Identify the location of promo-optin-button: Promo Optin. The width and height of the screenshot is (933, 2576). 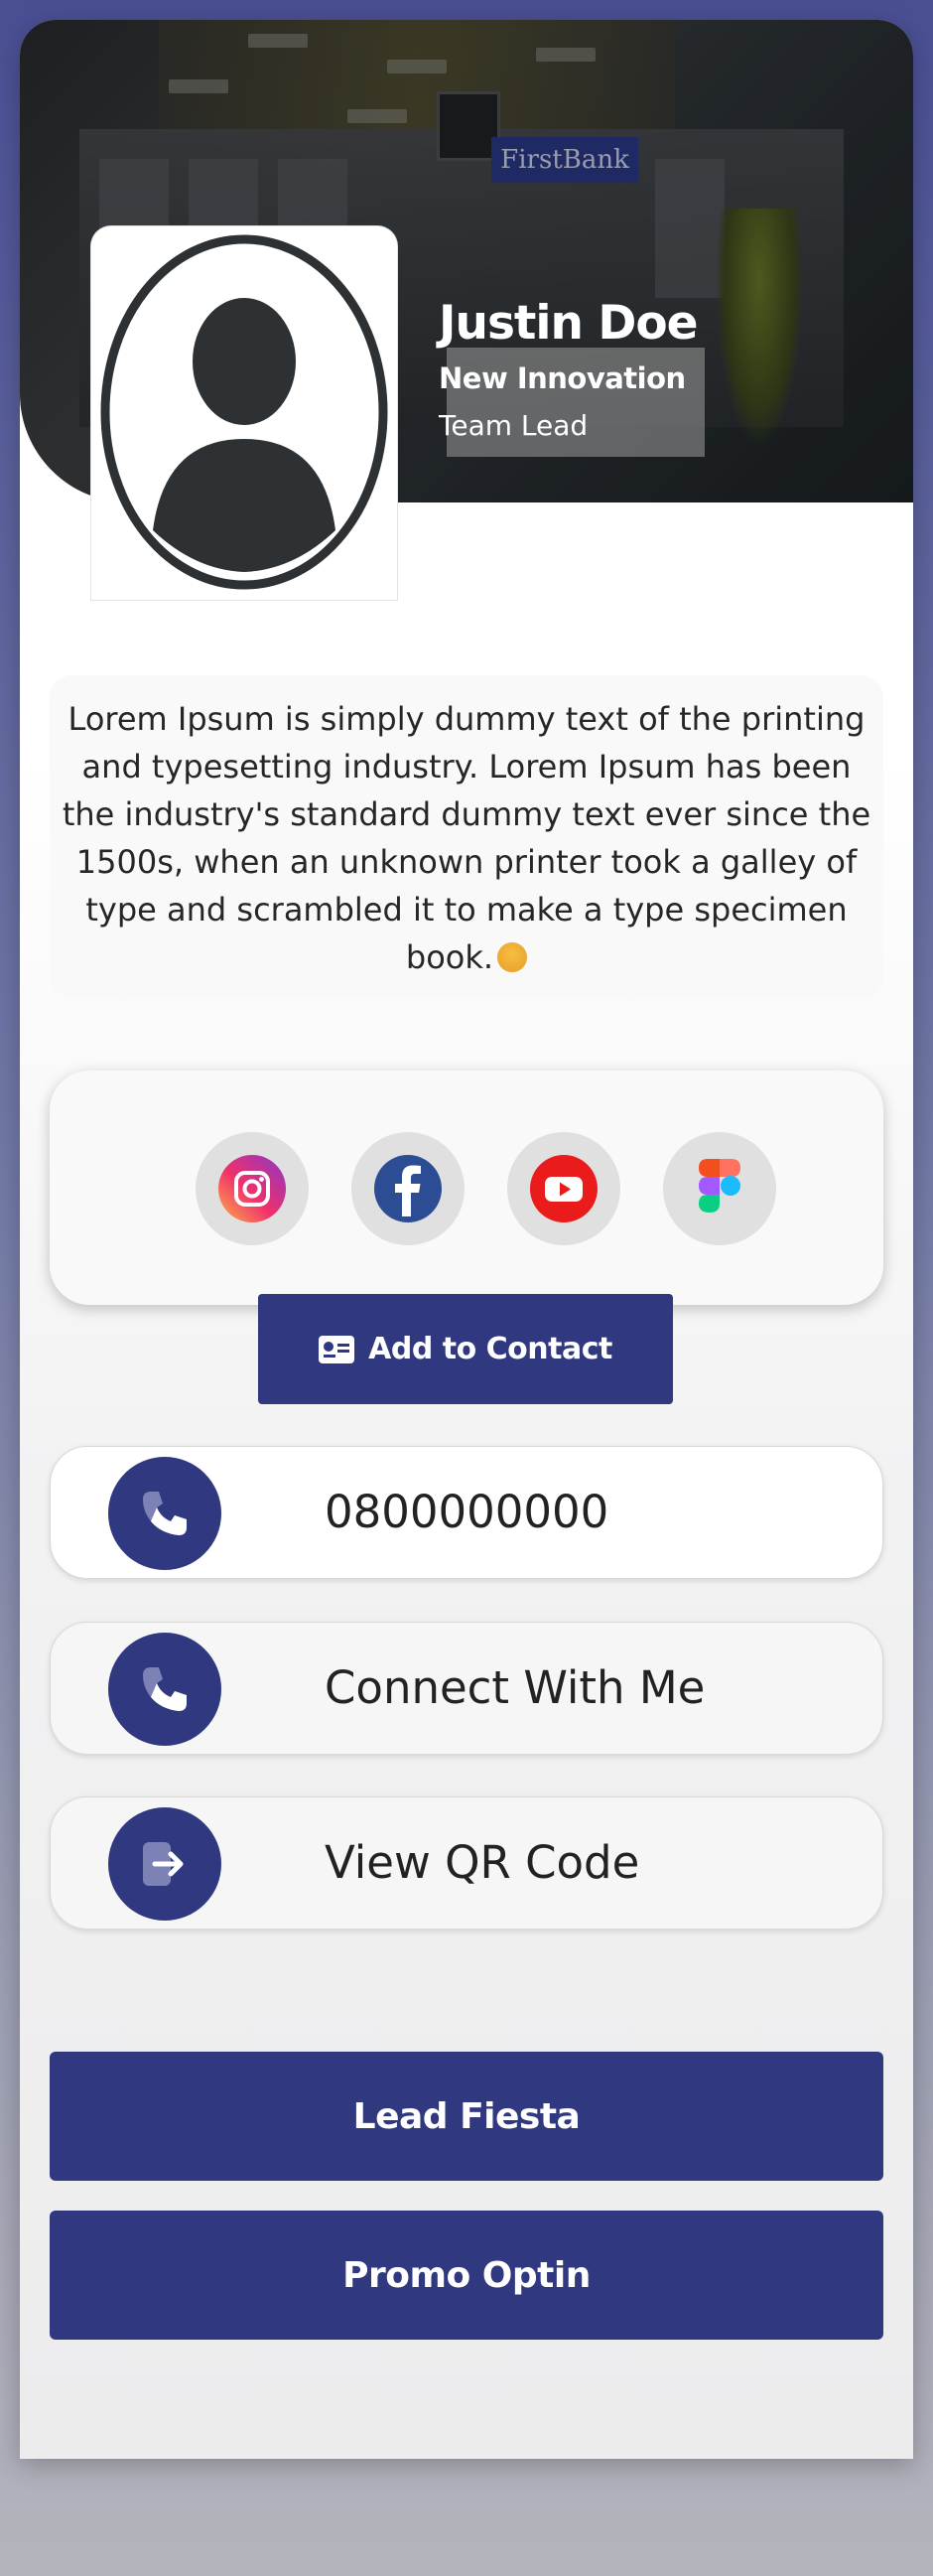
(466, 2275).